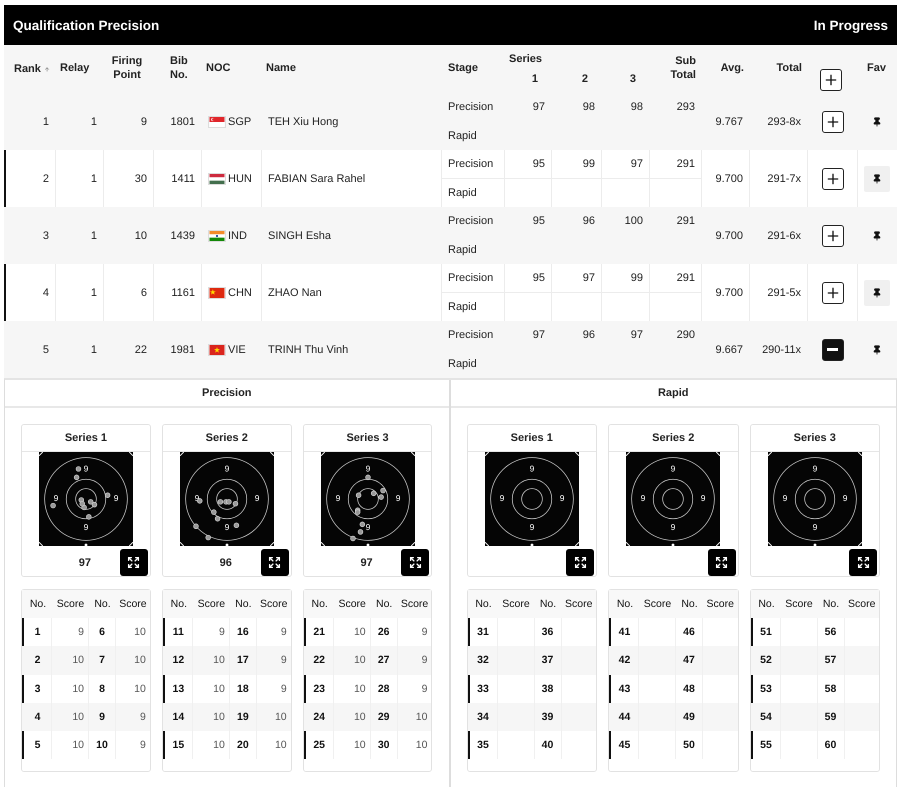  I want to click on shot-number: 40, so click(548, 745).